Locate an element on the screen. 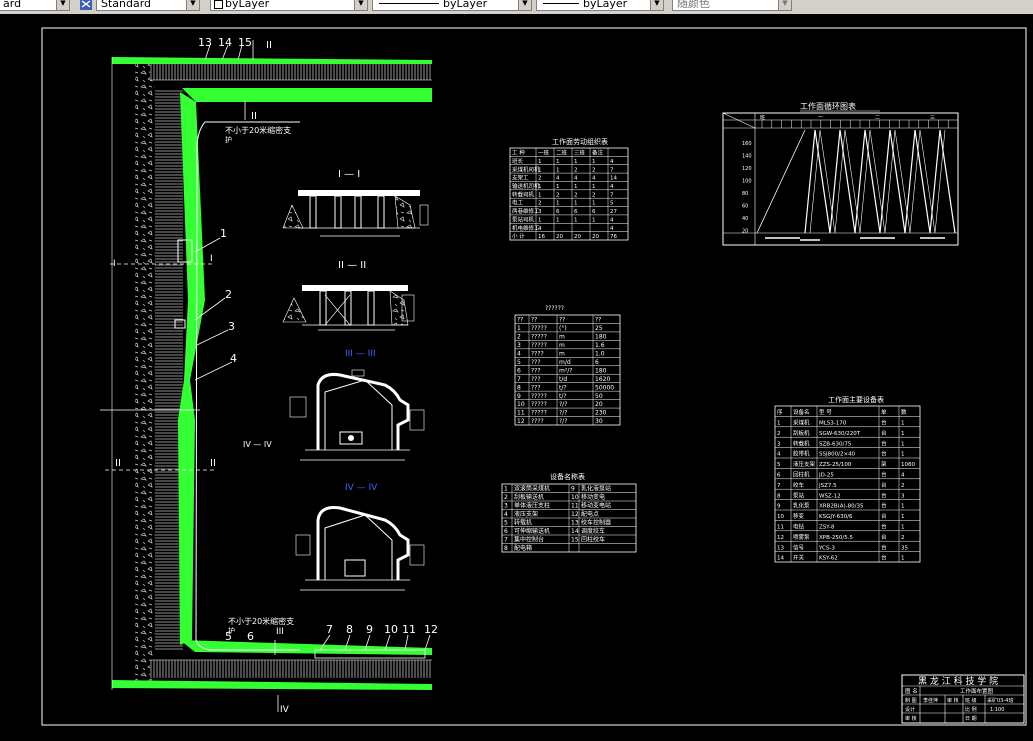  label-10: 10 is located at coordinates (391, 629).